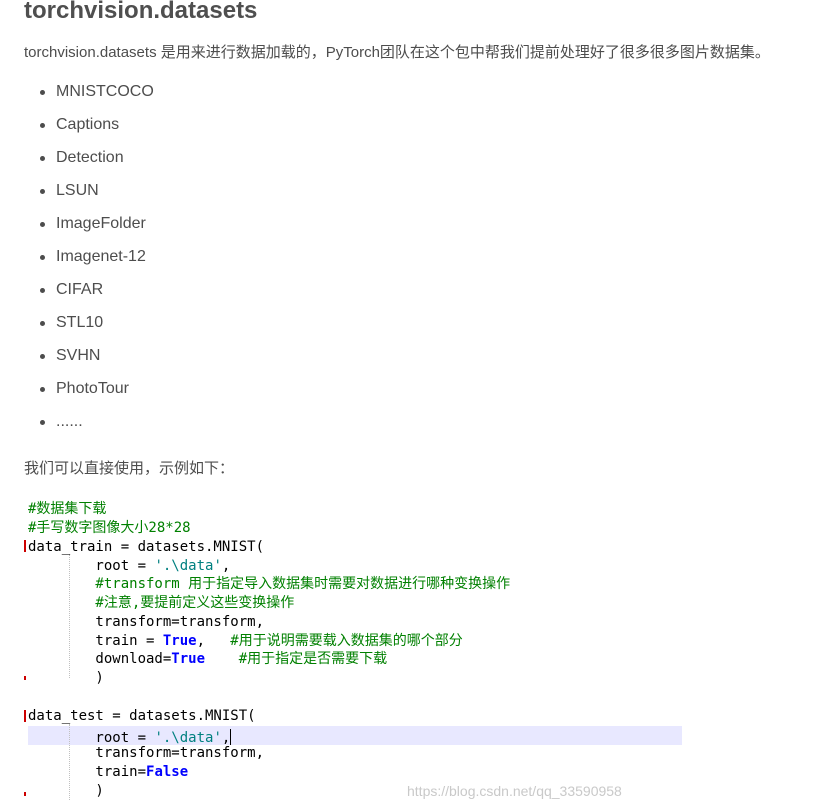  I want to click on code-line: #注意,要提前定义这些变换操作, so click(161, 603).